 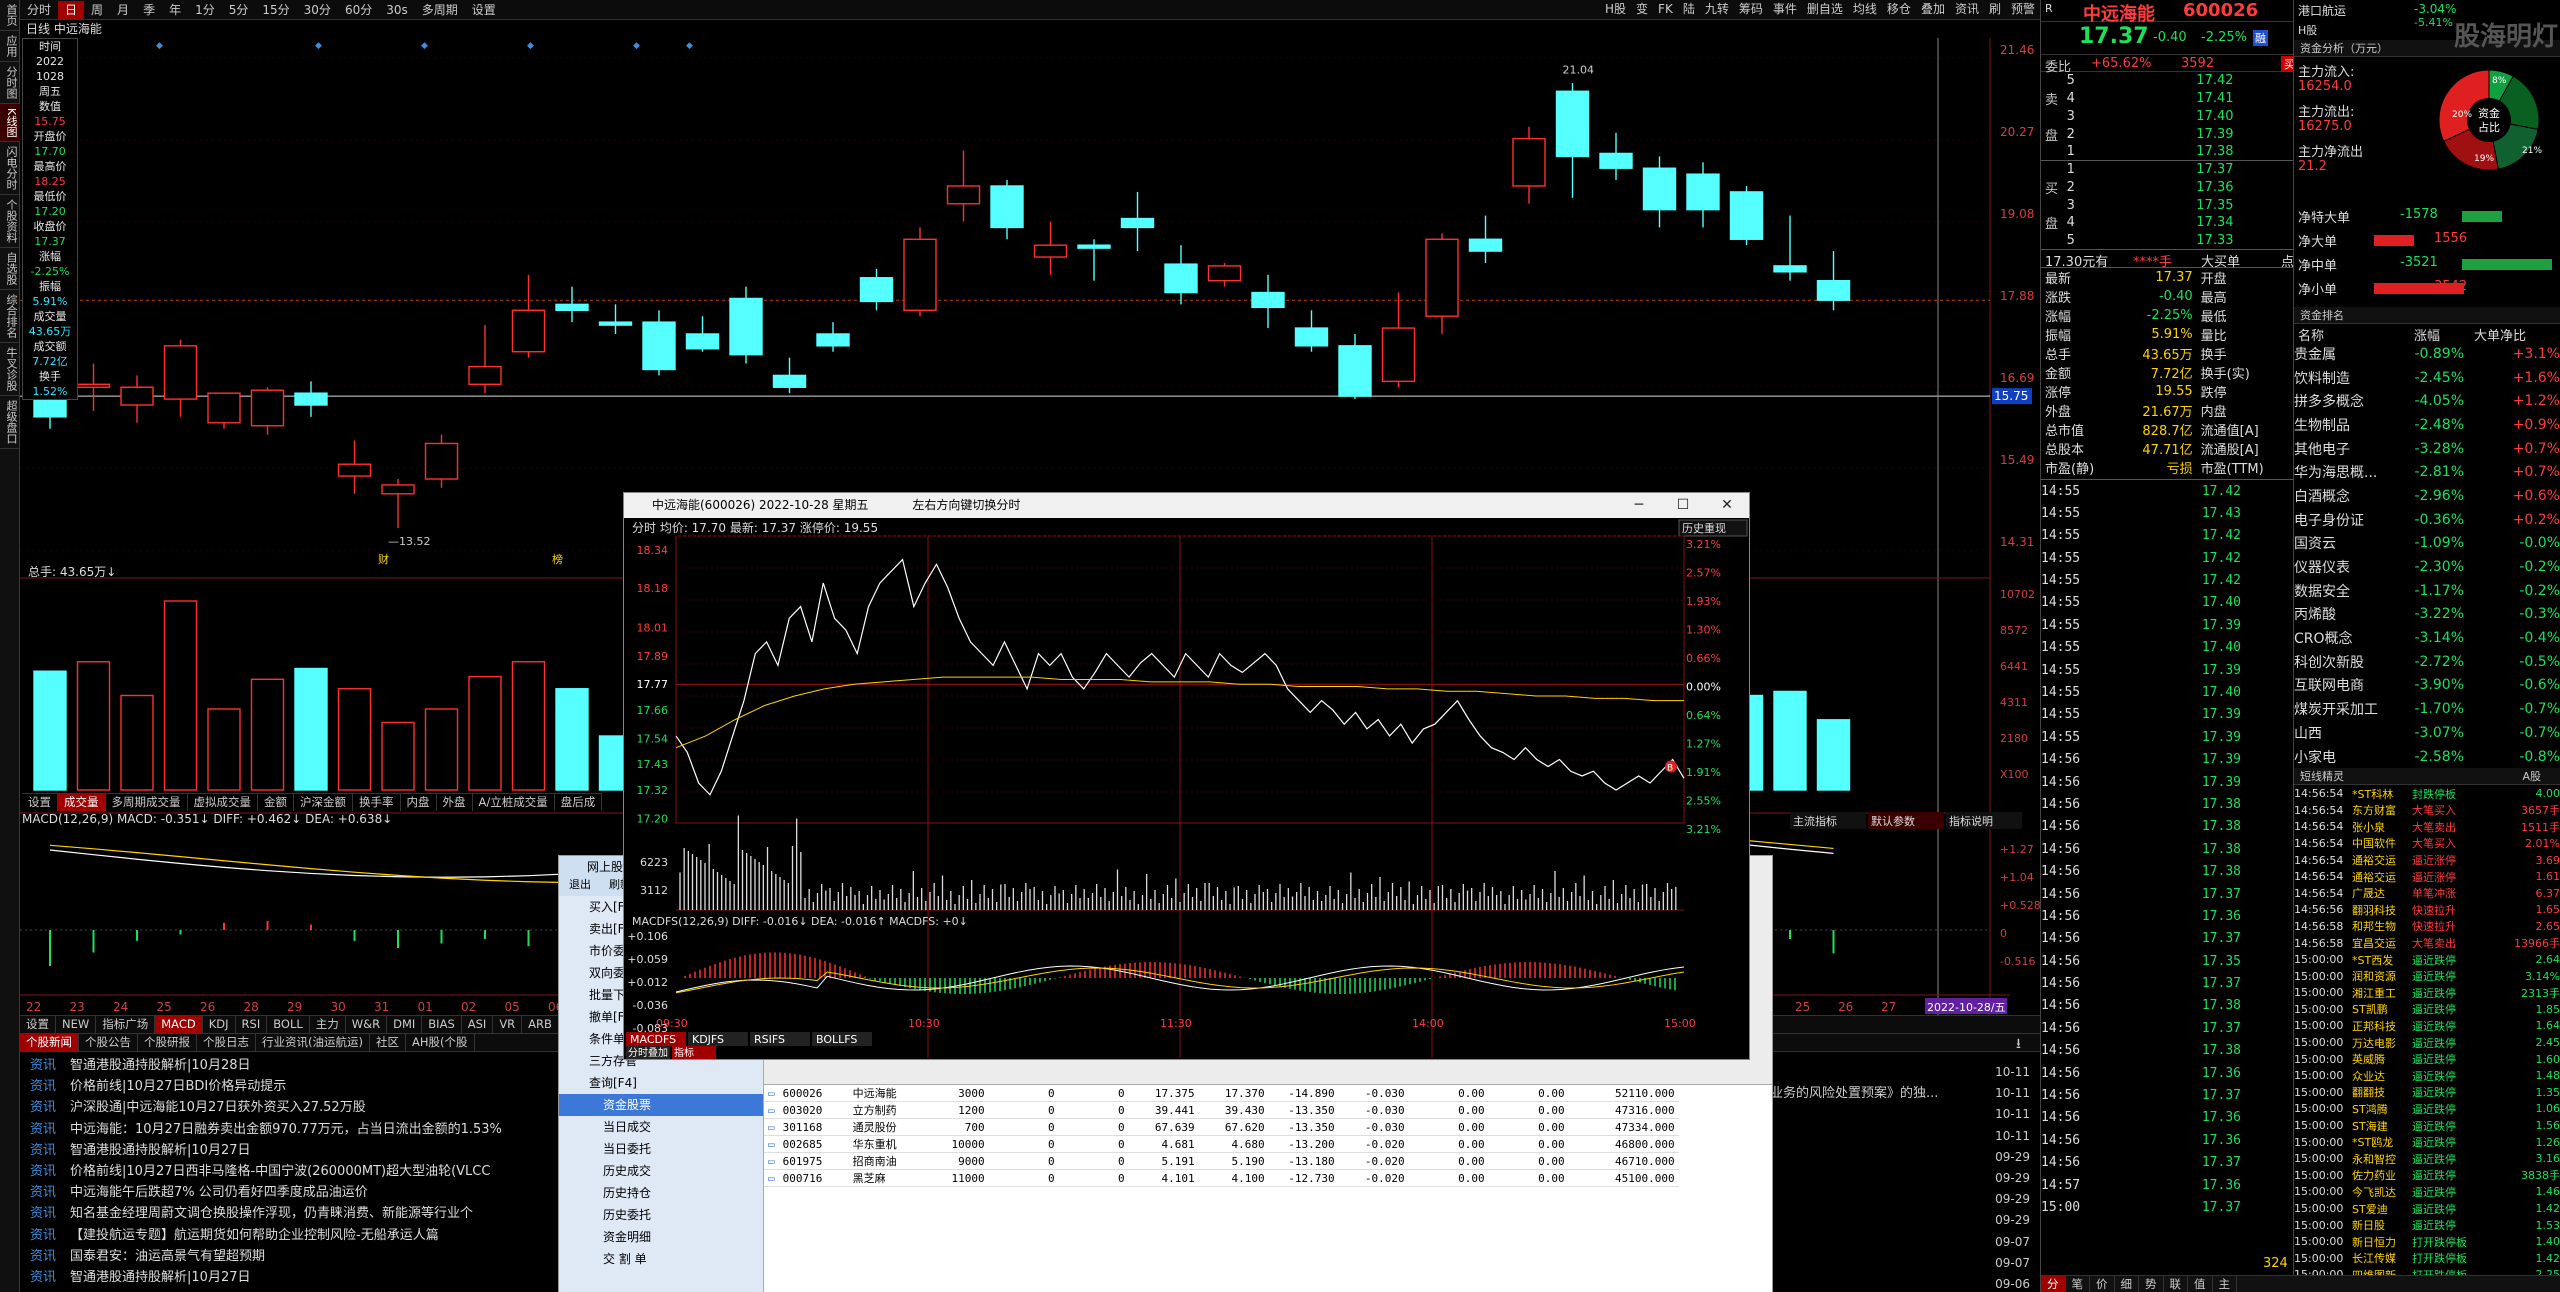 What do you see at coordinates (405, 1024) in the screenshot?
I see `indicator-tab: DMI` at bounding box center [405, 1024].